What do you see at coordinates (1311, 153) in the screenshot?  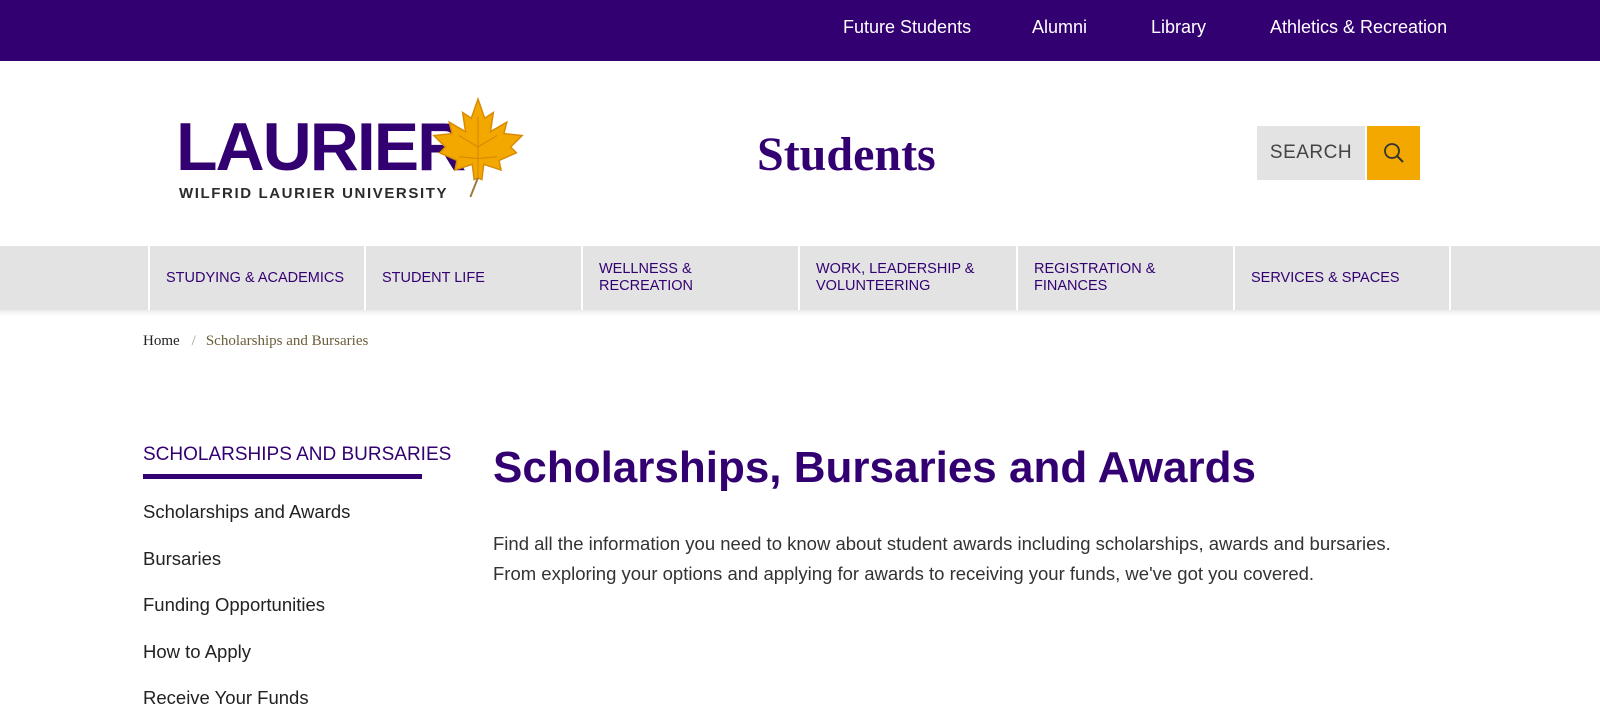 I see `search-button: SEARCH` at bounding box center [1311, 153].